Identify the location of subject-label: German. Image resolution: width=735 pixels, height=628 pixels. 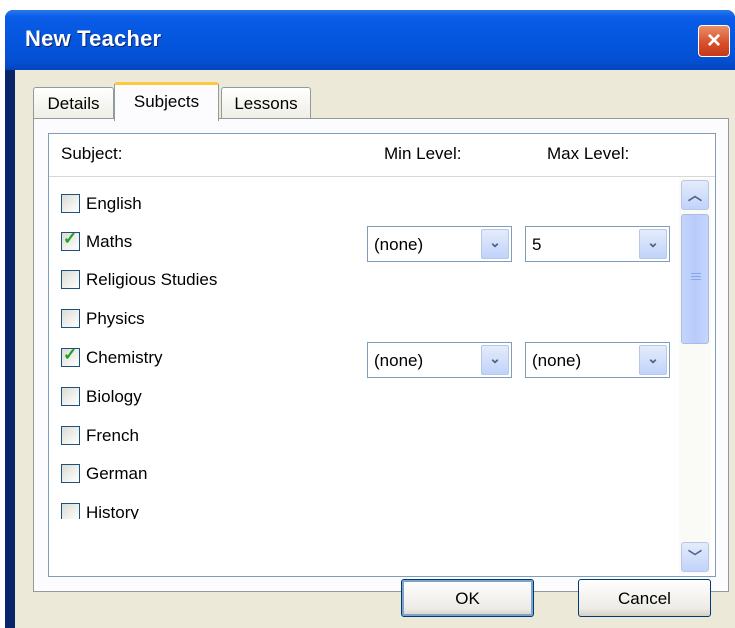
(117, 473).